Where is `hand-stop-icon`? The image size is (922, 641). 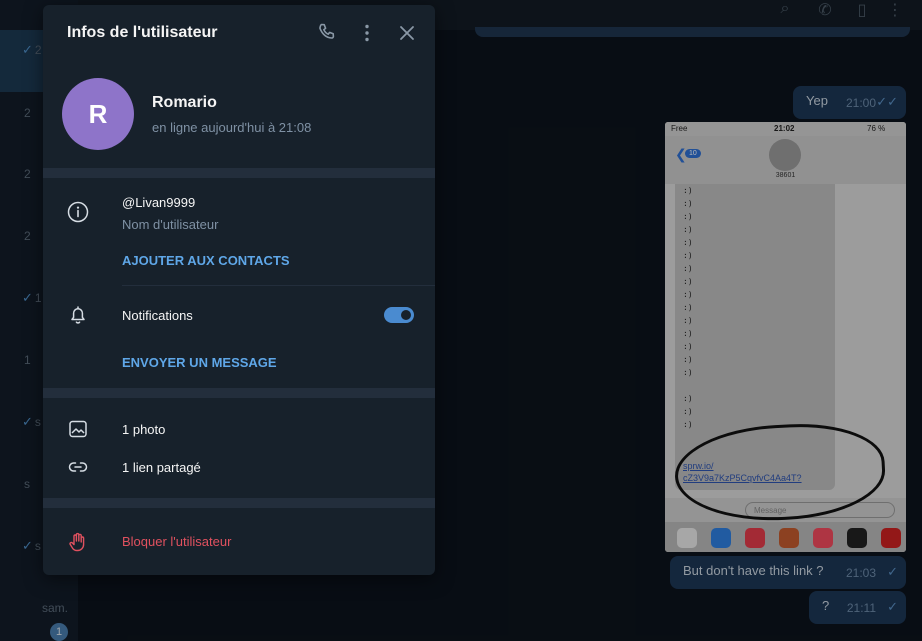 hand-stop-icon is located at coordinates (78, 542).